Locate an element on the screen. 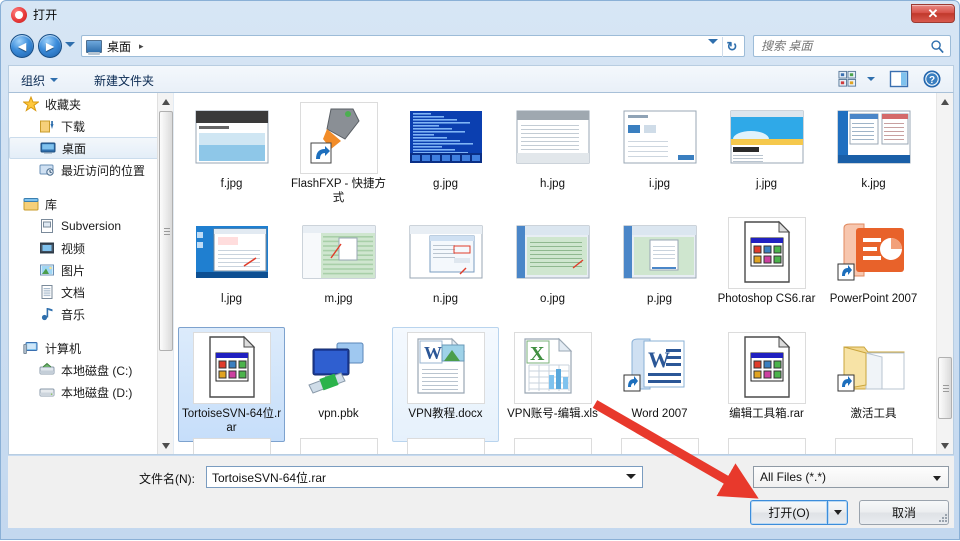 The height and width of the screenshot is (541, 960). view-chevron-down-icon is located at coordinates (871, 79).